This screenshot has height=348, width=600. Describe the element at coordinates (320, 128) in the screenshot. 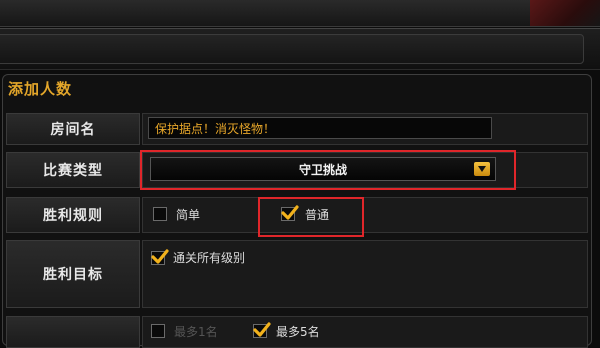

I see `room-name-input: 保护据点！消灭怪物！` at that location.